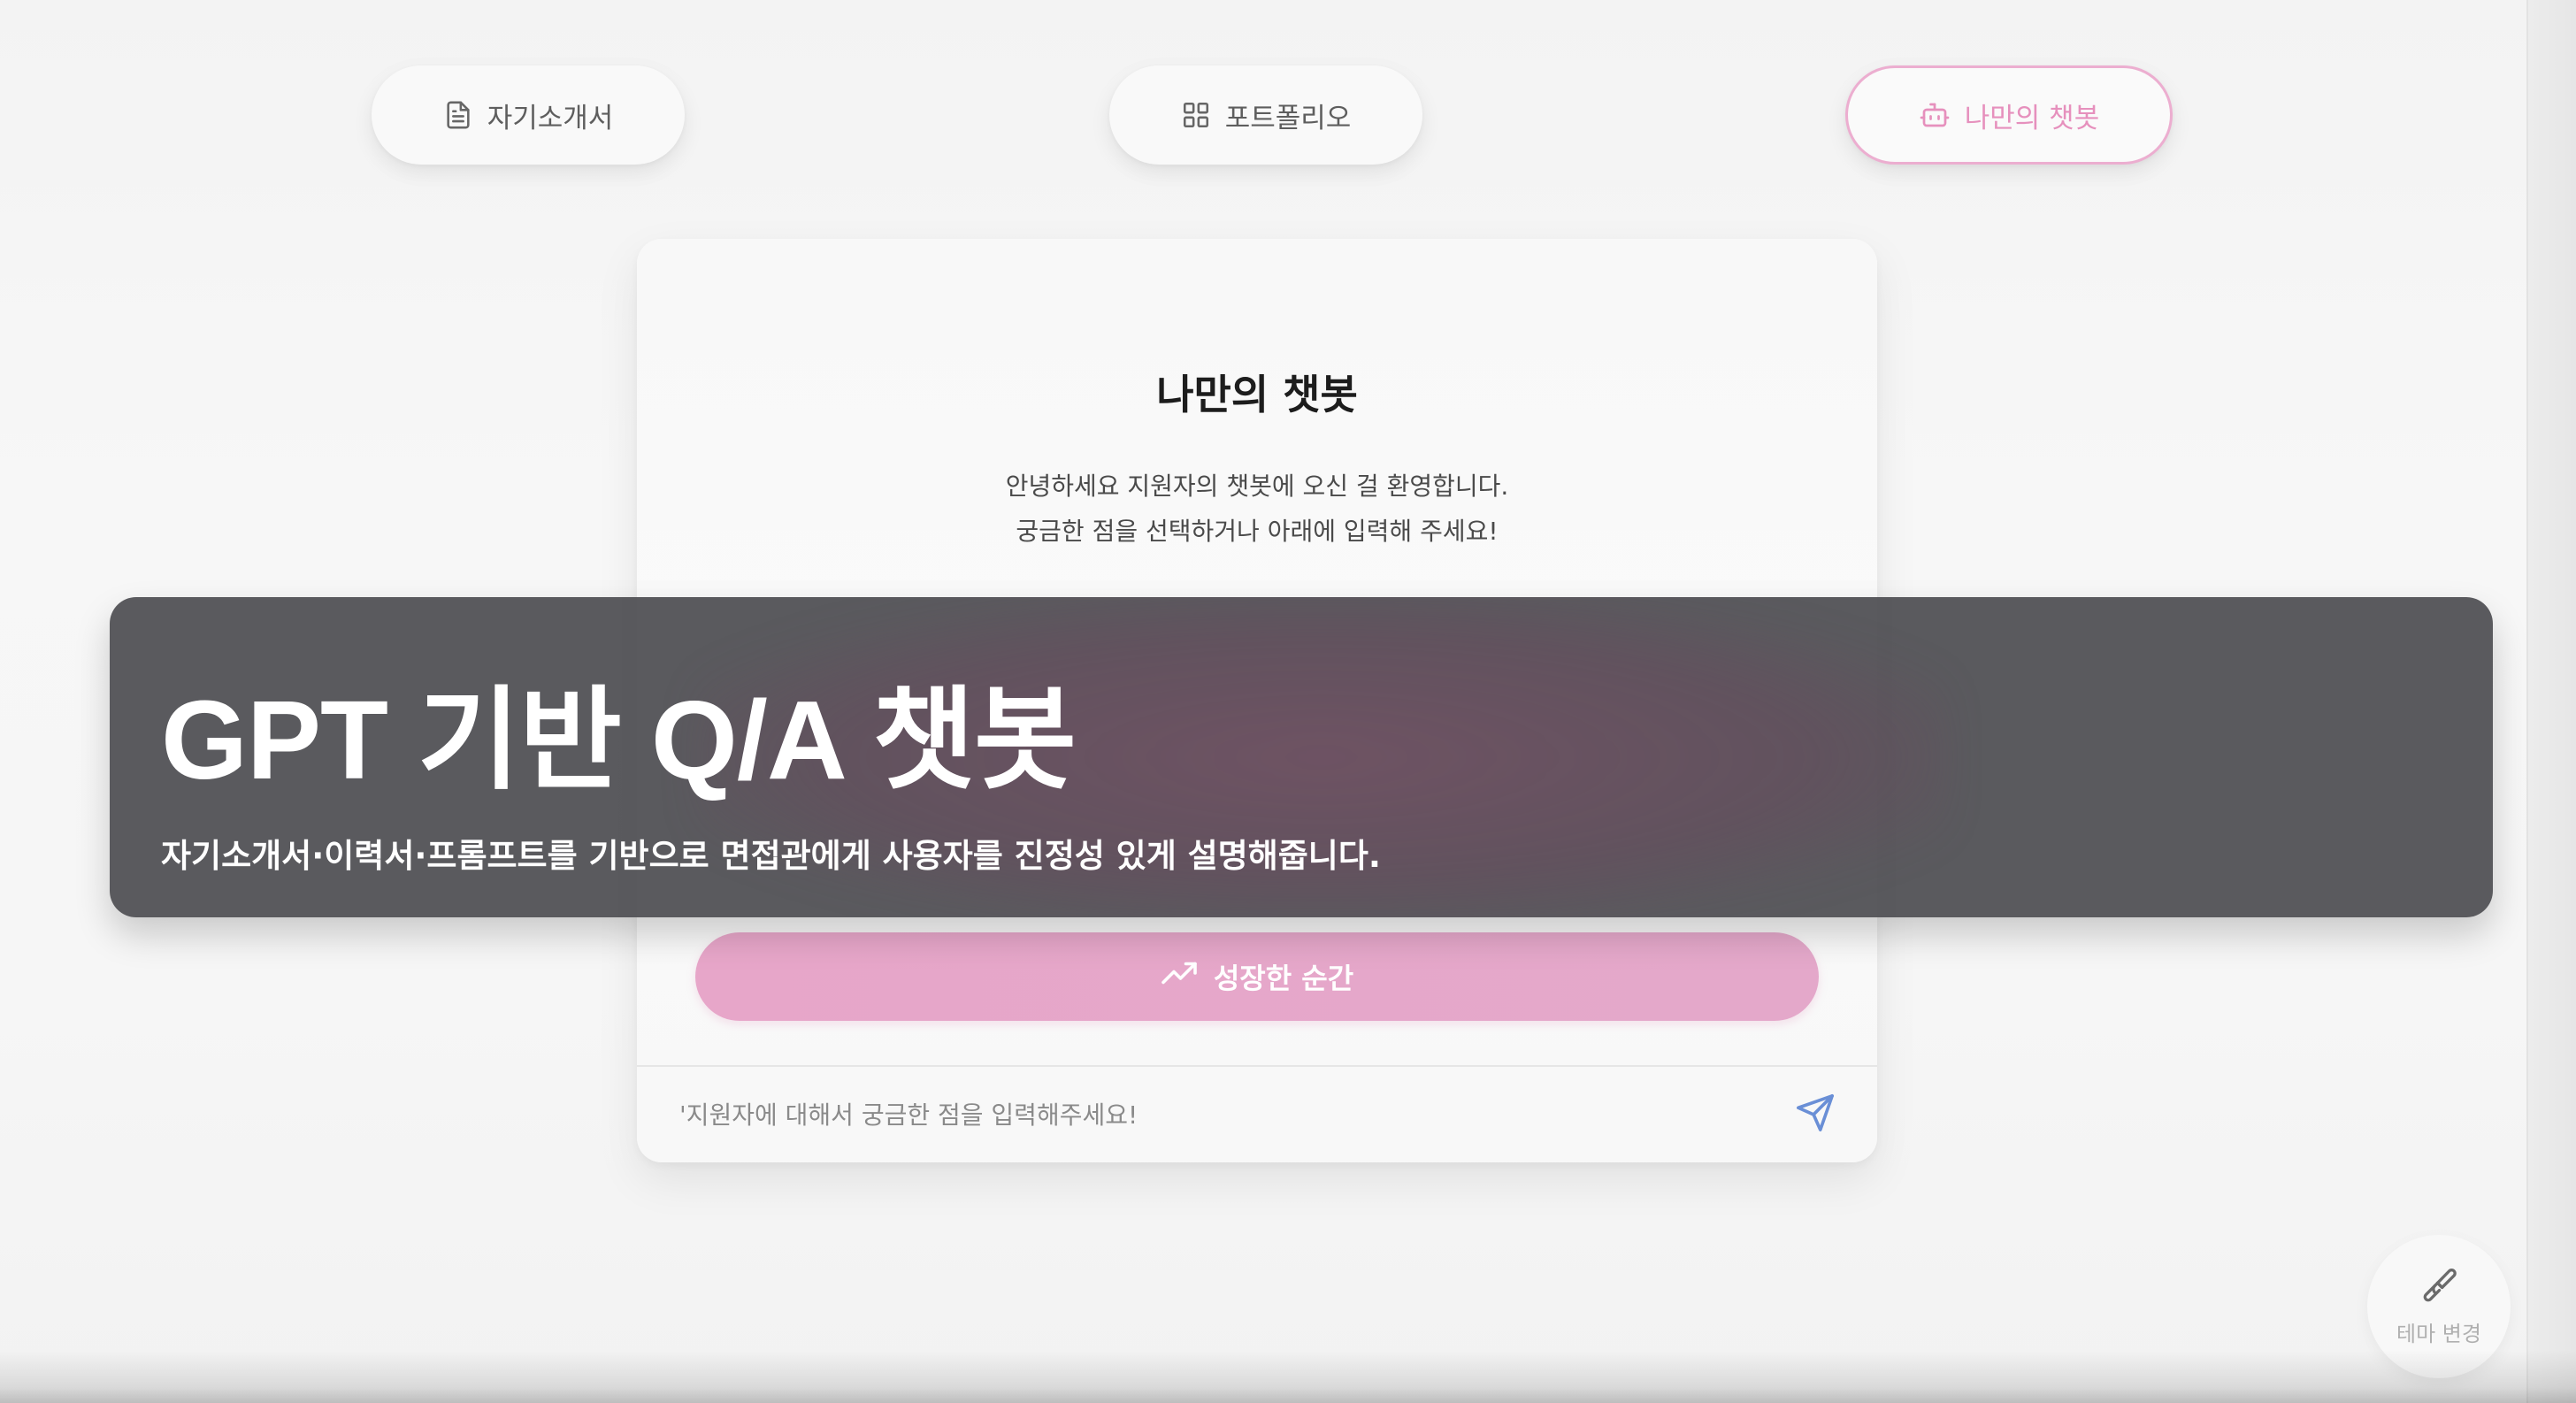 The width and height of the screenshot is (2576, 1403). I want to click on nav-tab-cover-letter: 자기소개서, so click(528, 115).